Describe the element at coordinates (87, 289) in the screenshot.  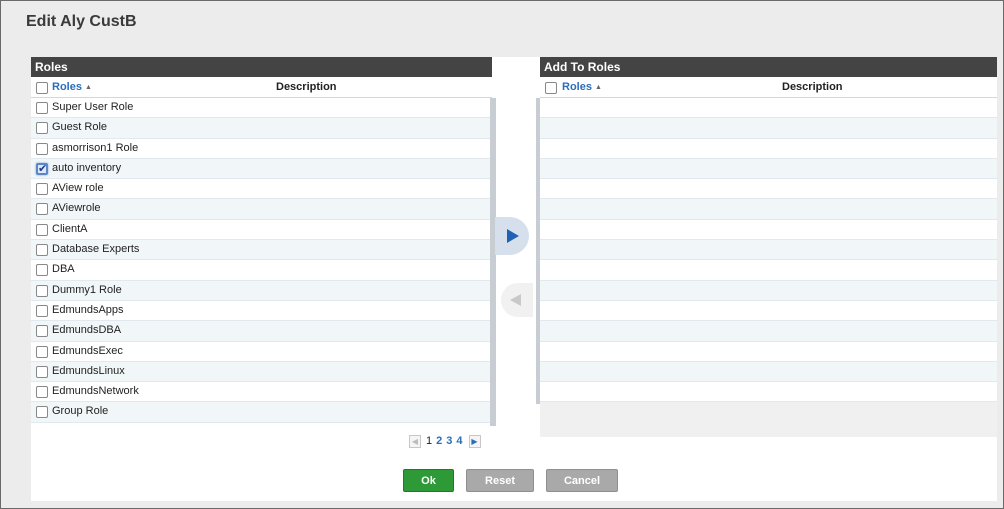
I see `role-name: Dummy1 Role` at that location.